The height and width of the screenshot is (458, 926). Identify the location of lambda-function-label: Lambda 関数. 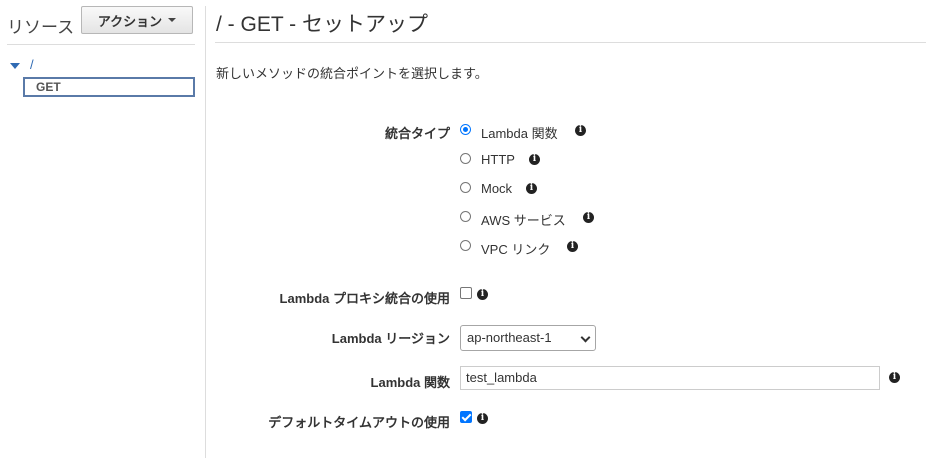
(410, 382).